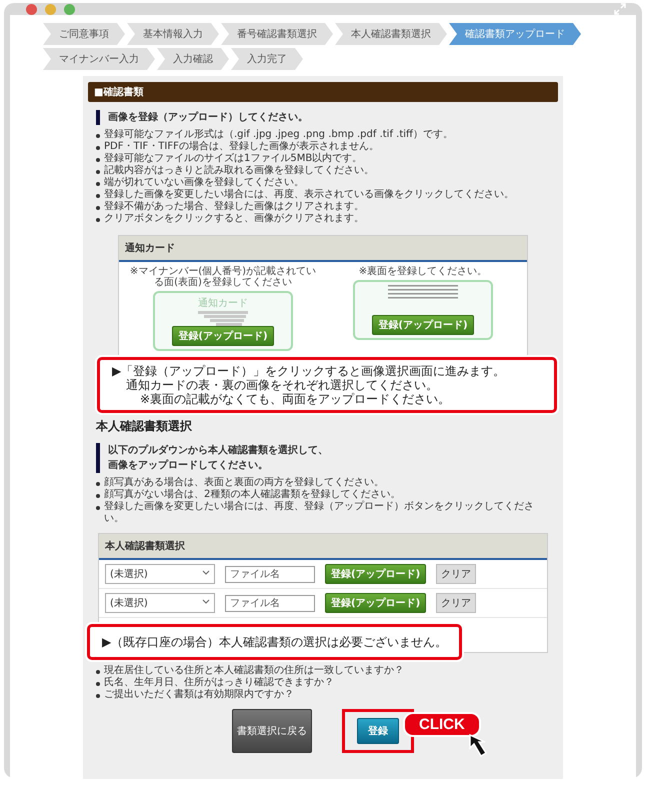  I want to click on card-front-drawing: 通知カード 登録(アップロード), so click(223, 321).